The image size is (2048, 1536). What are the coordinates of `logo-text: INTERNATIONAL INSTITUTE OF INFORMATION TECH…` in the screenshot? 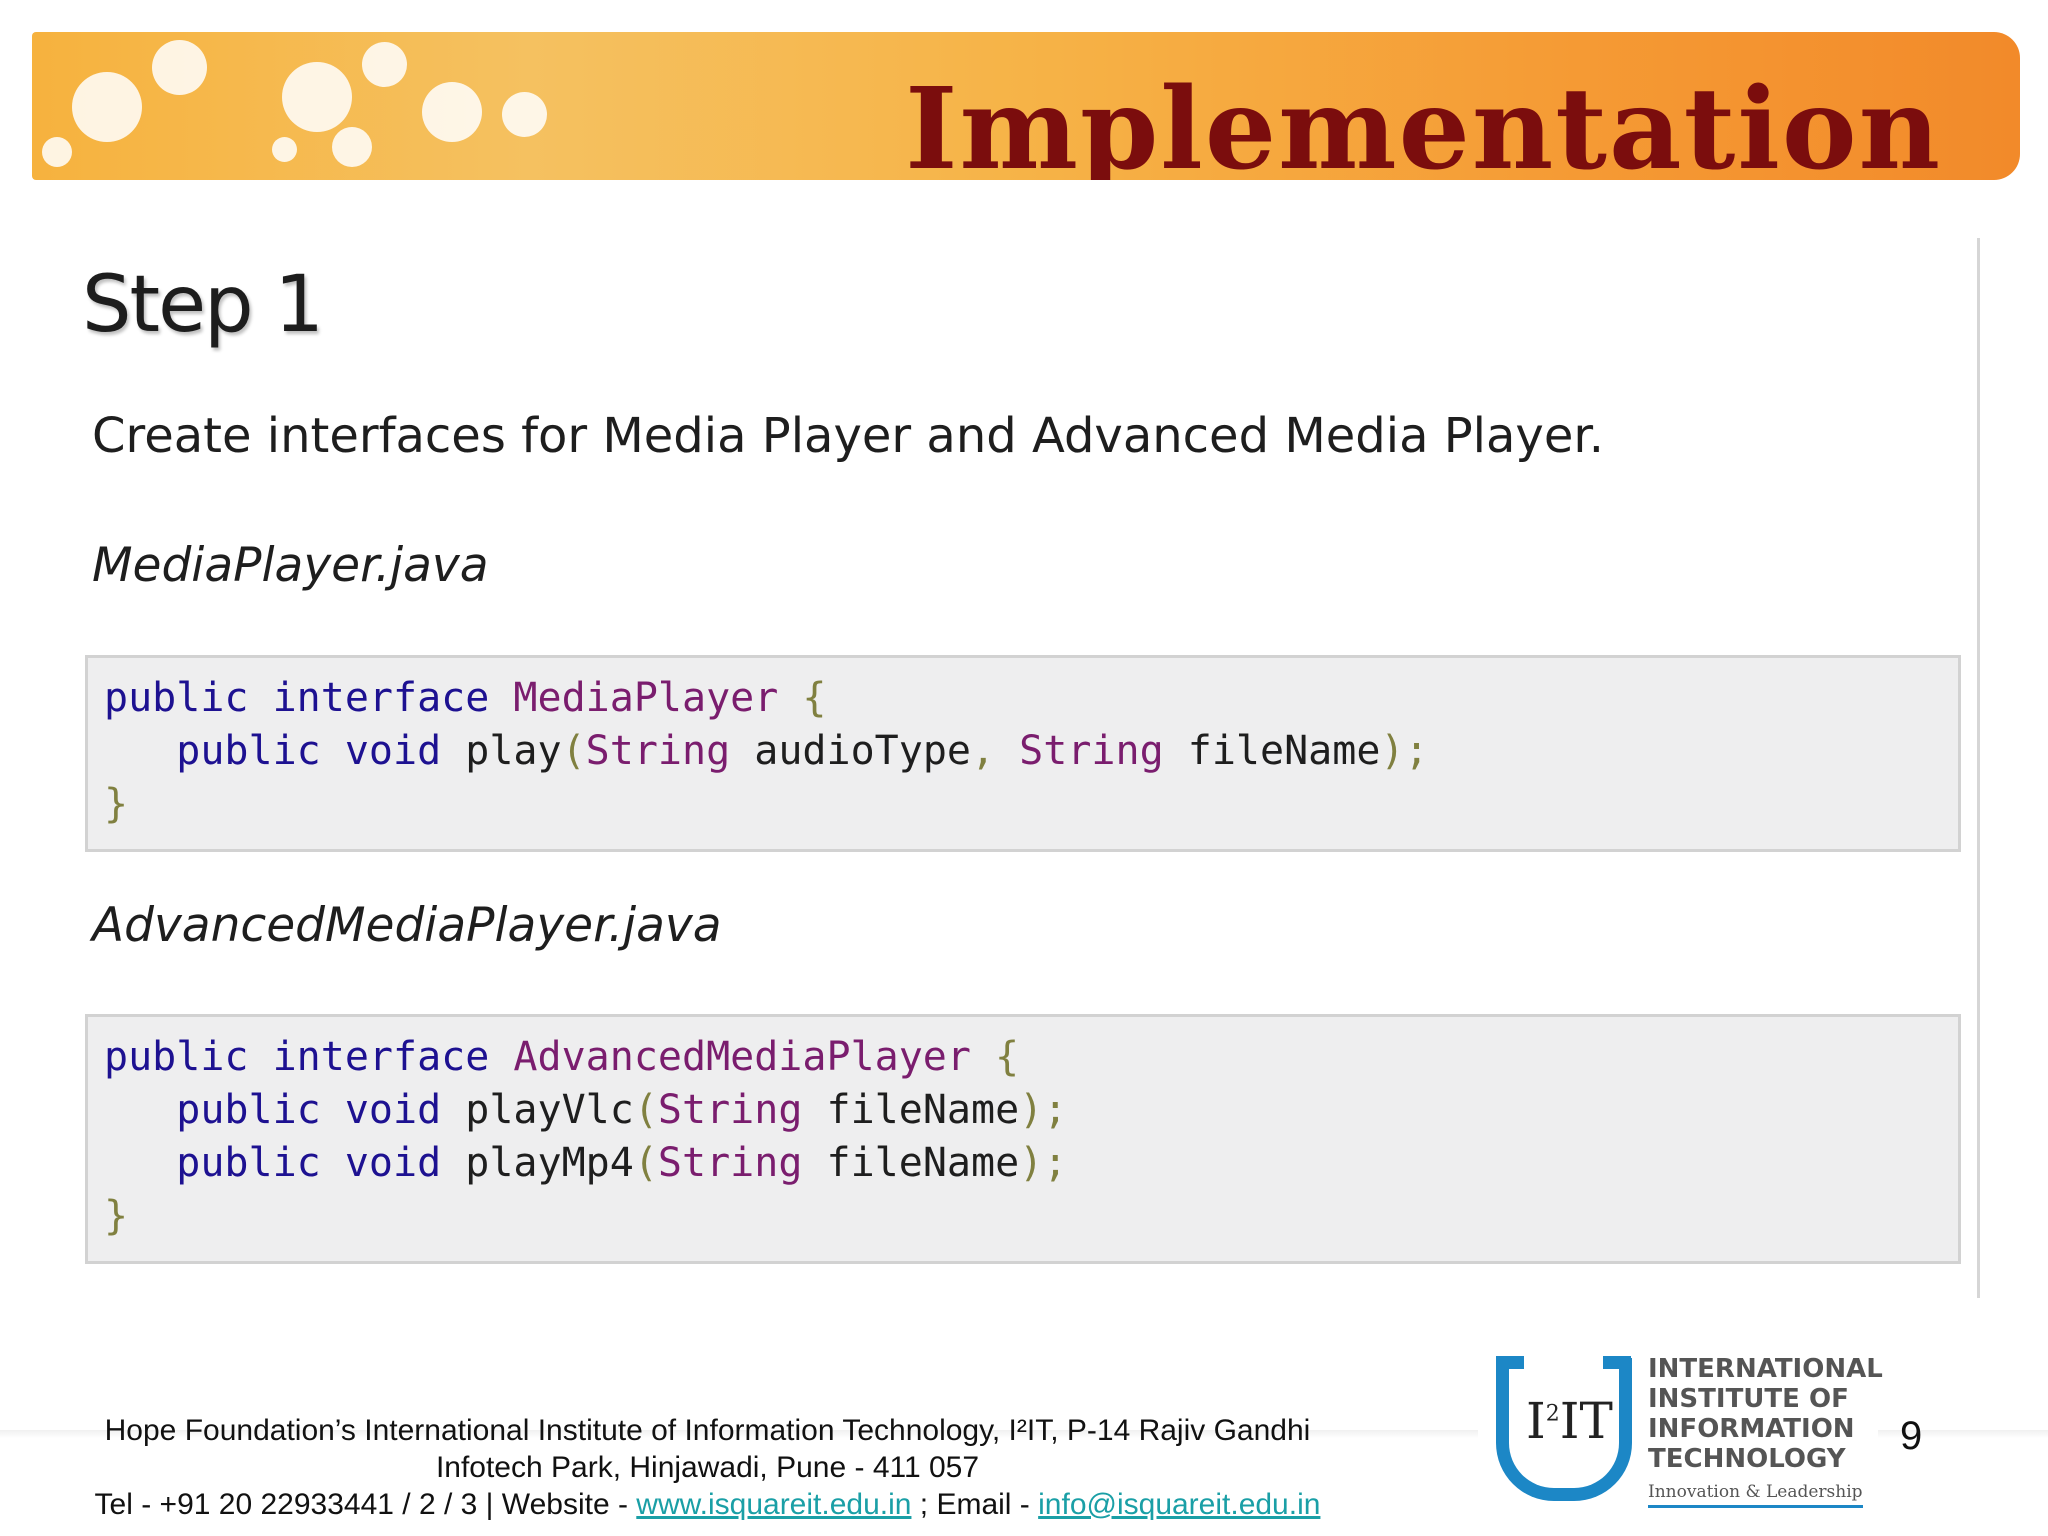 It's located at (1765, 1414).